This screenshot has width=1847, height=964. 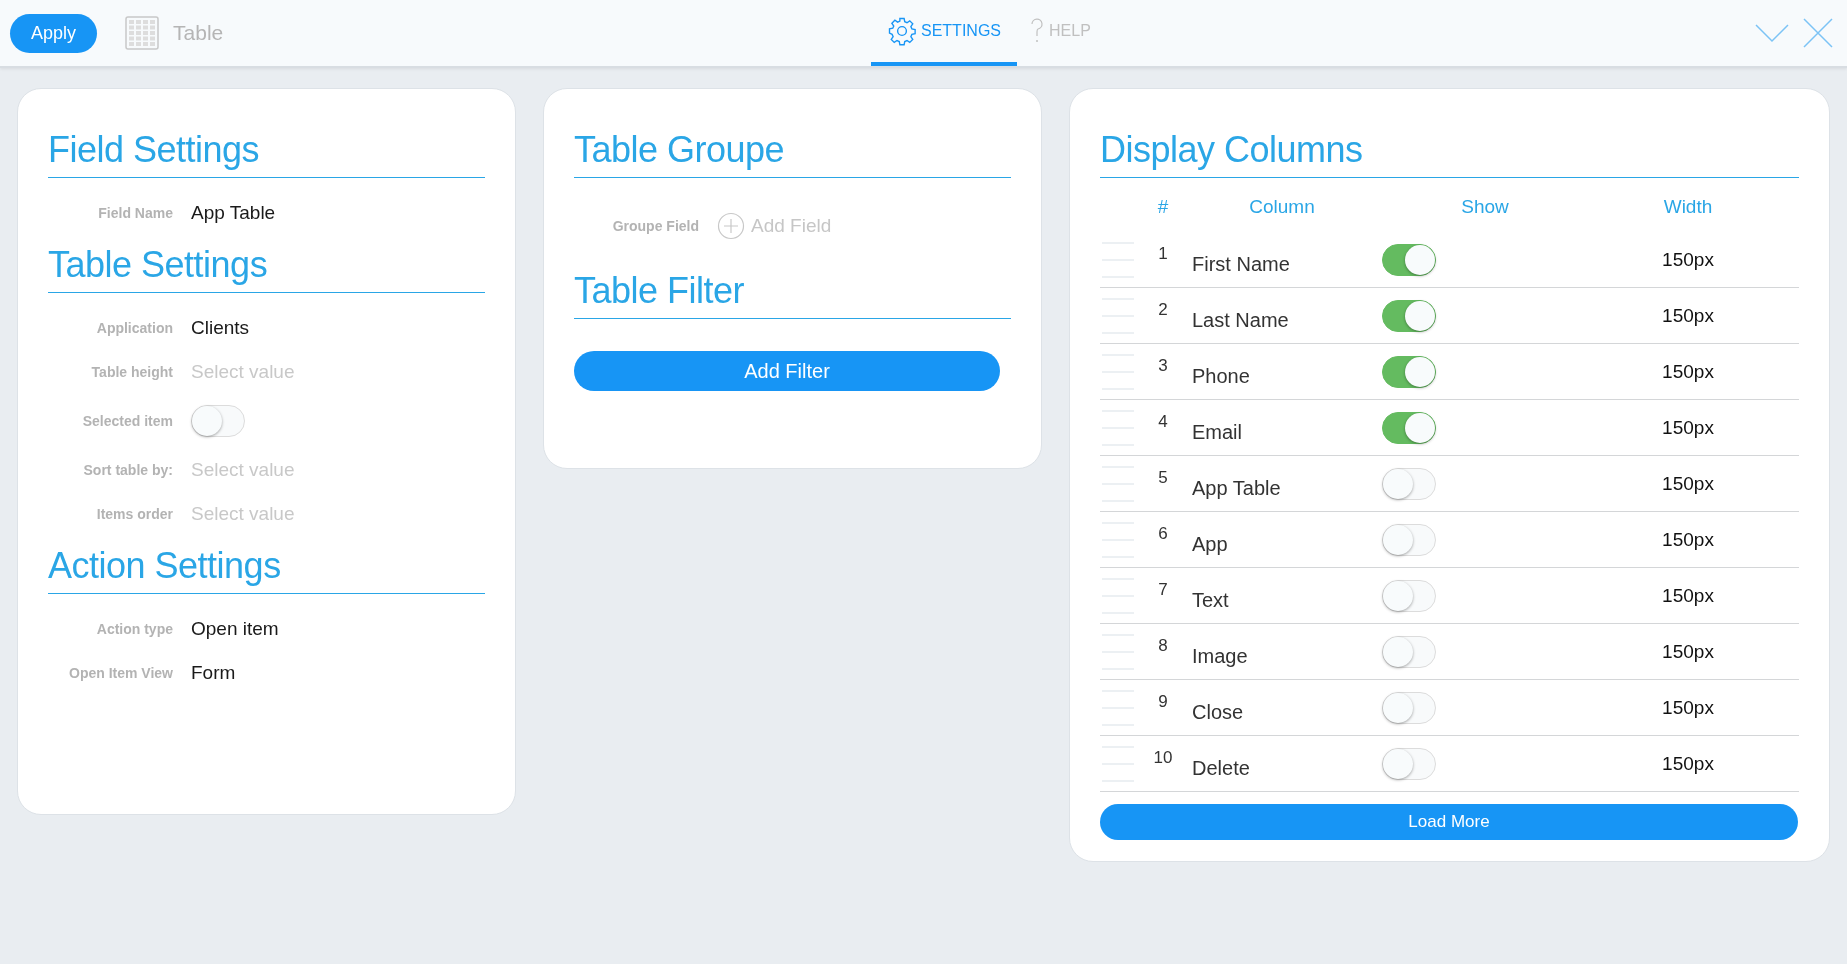 What do you see at coordinates (1217, 432) in the screenshot?
I see `column-name: Email` at bounding box center [1217, 432].